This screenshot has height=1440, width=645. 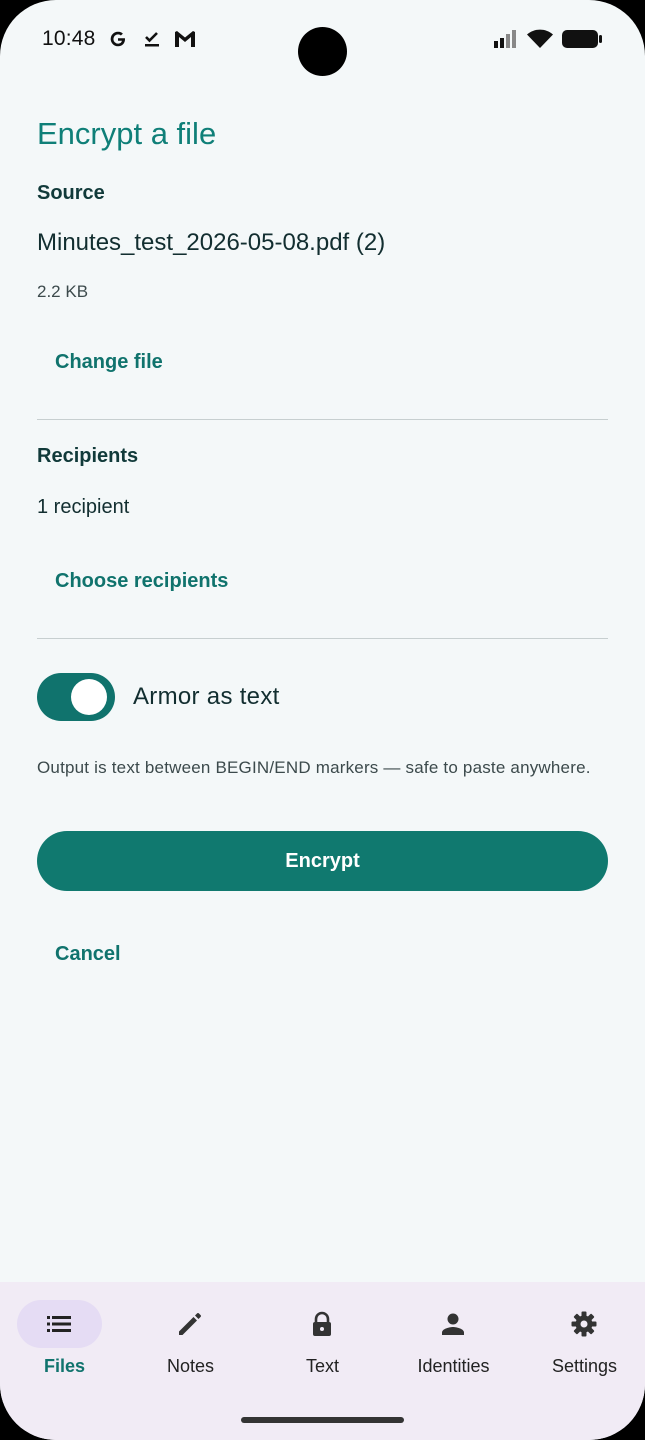 I want to click on recipients-label: Recipients, so click(x=88, y=456).